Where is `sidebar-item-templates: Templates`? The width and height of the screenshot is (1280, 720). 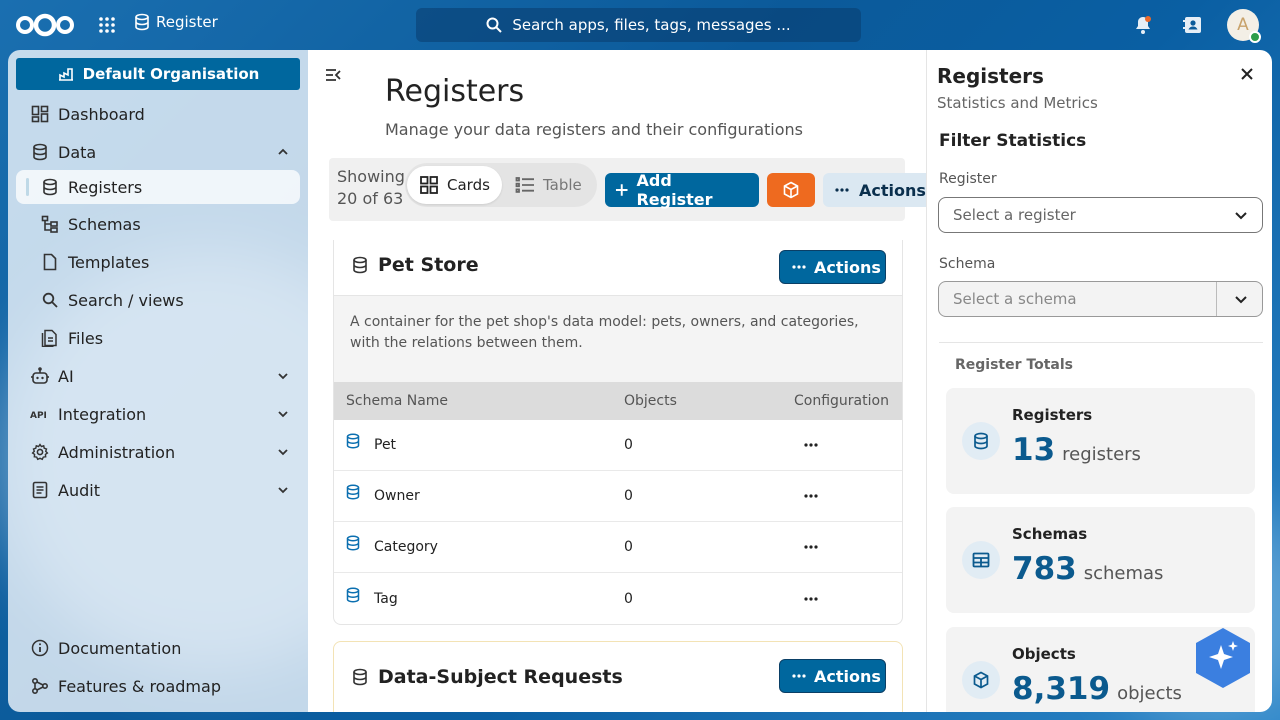
sidebar-item-templates: Templates is located at coordinates (158, 262).